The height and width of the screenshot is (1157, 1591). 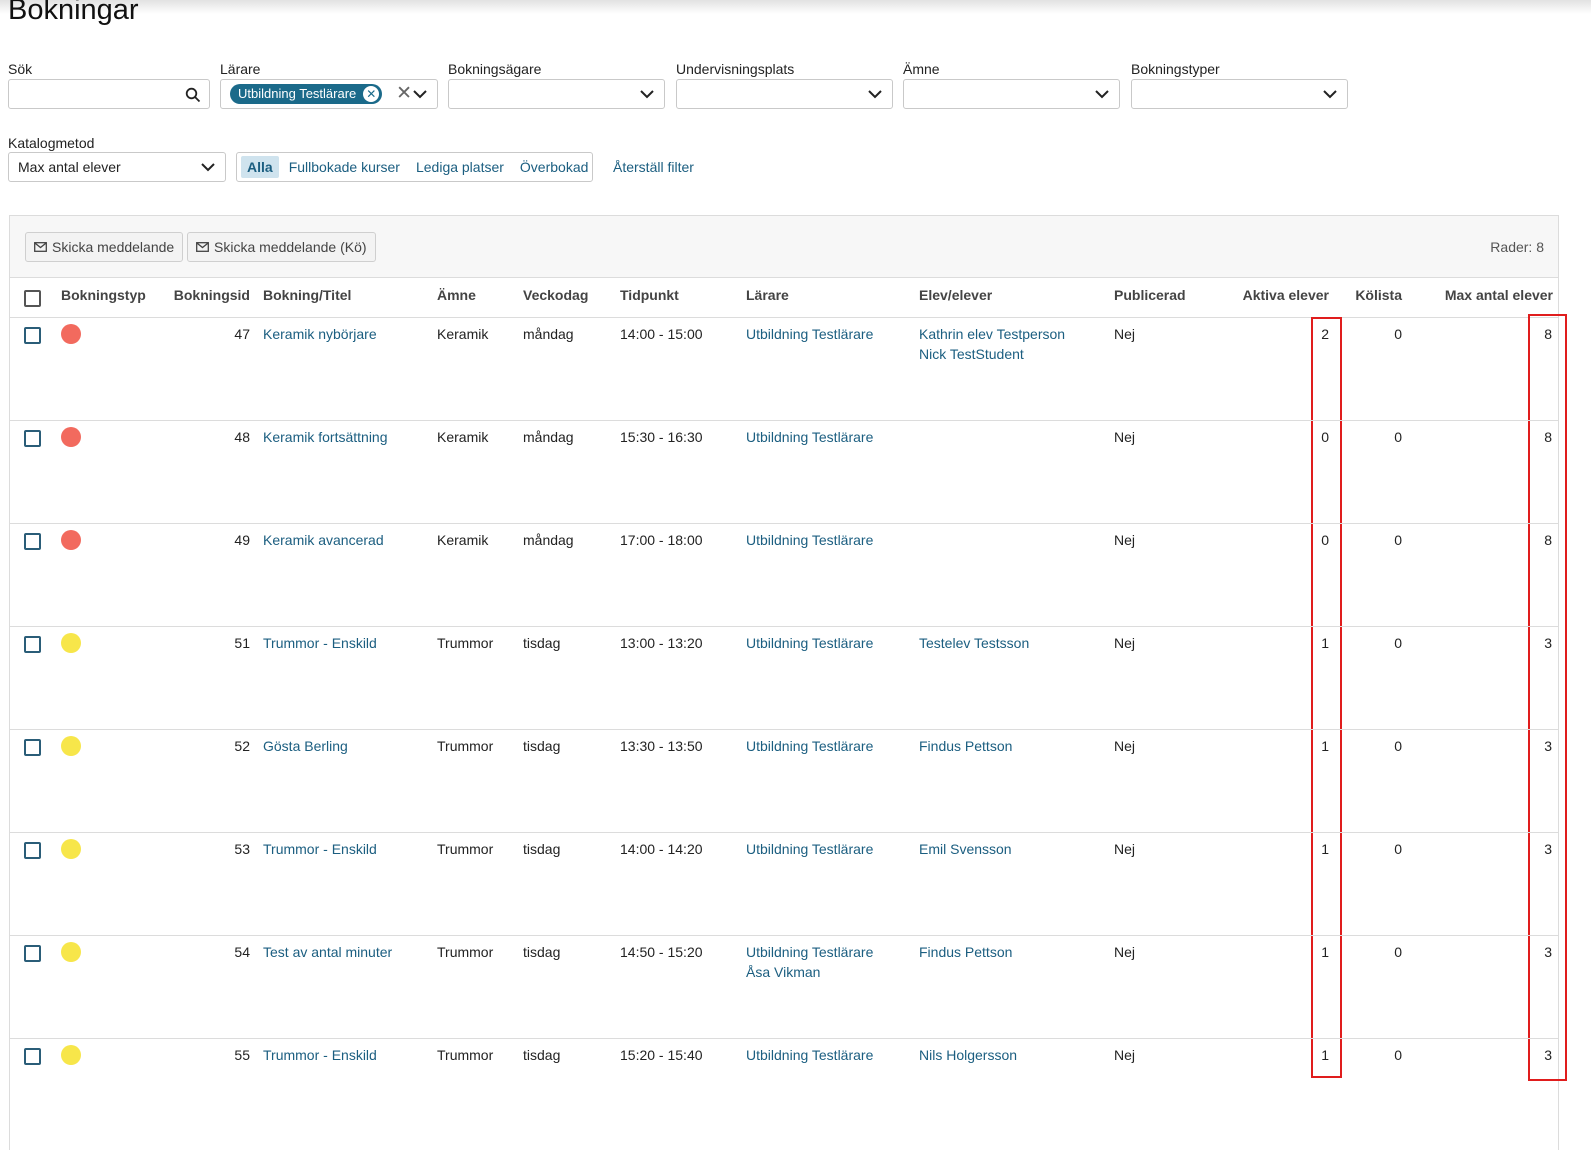 What do you see at coordinates (554, 167) in the screenshot?
I see `segment-overbooked: Överbokad` at bounding box center [554, 167].